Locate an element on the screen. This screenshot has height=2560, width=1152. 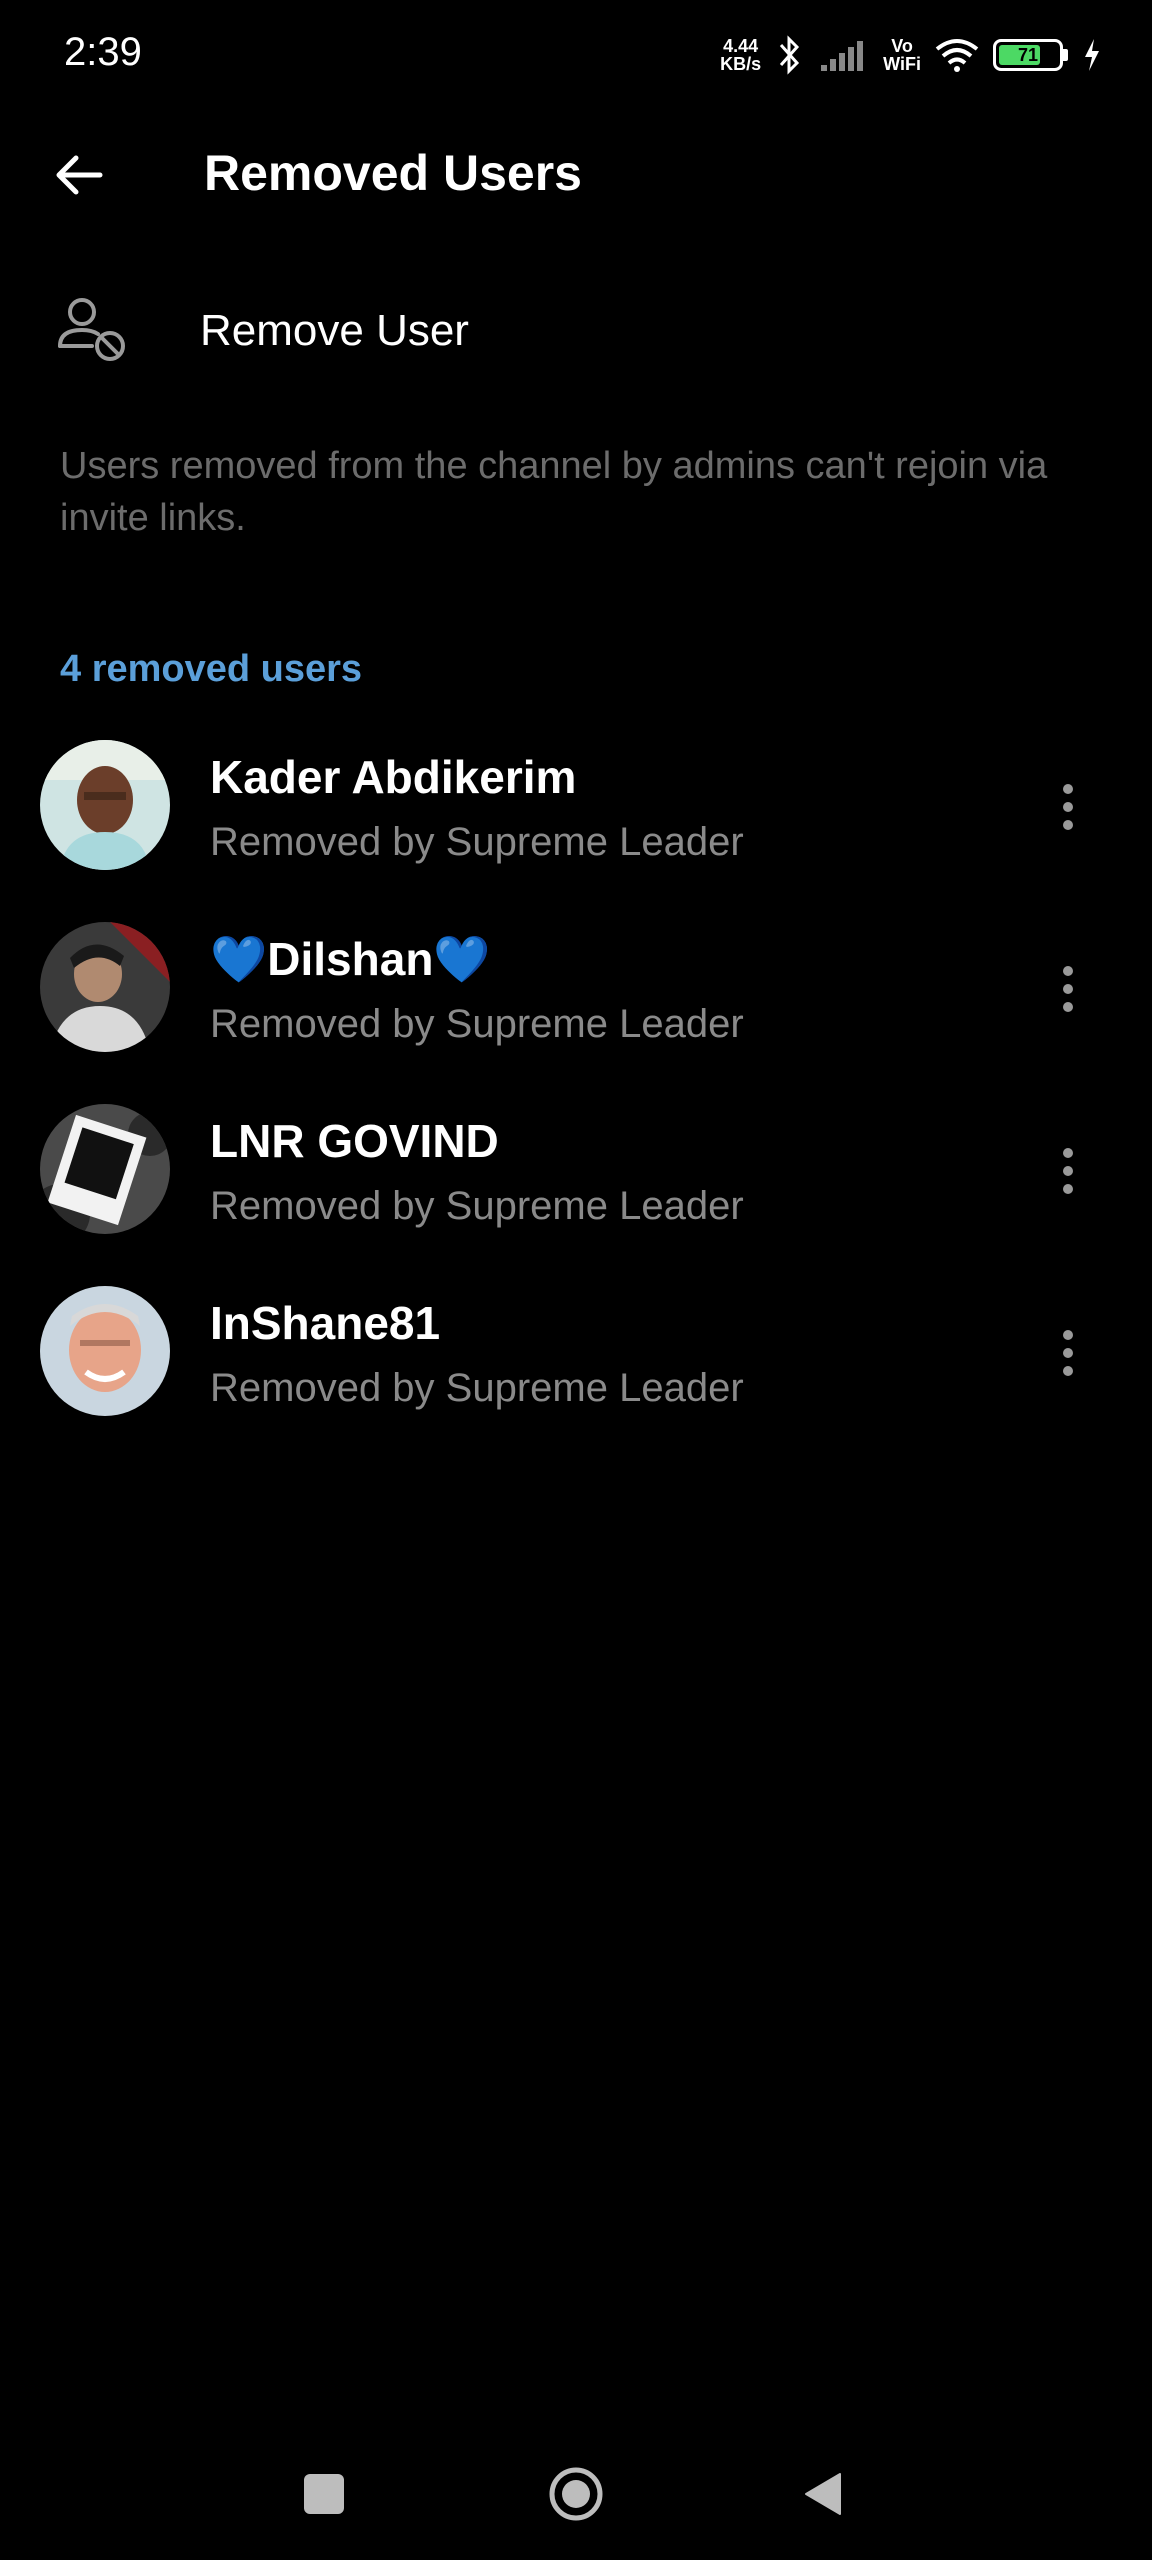
user-remove-icon is located at coordinates (94, 331).